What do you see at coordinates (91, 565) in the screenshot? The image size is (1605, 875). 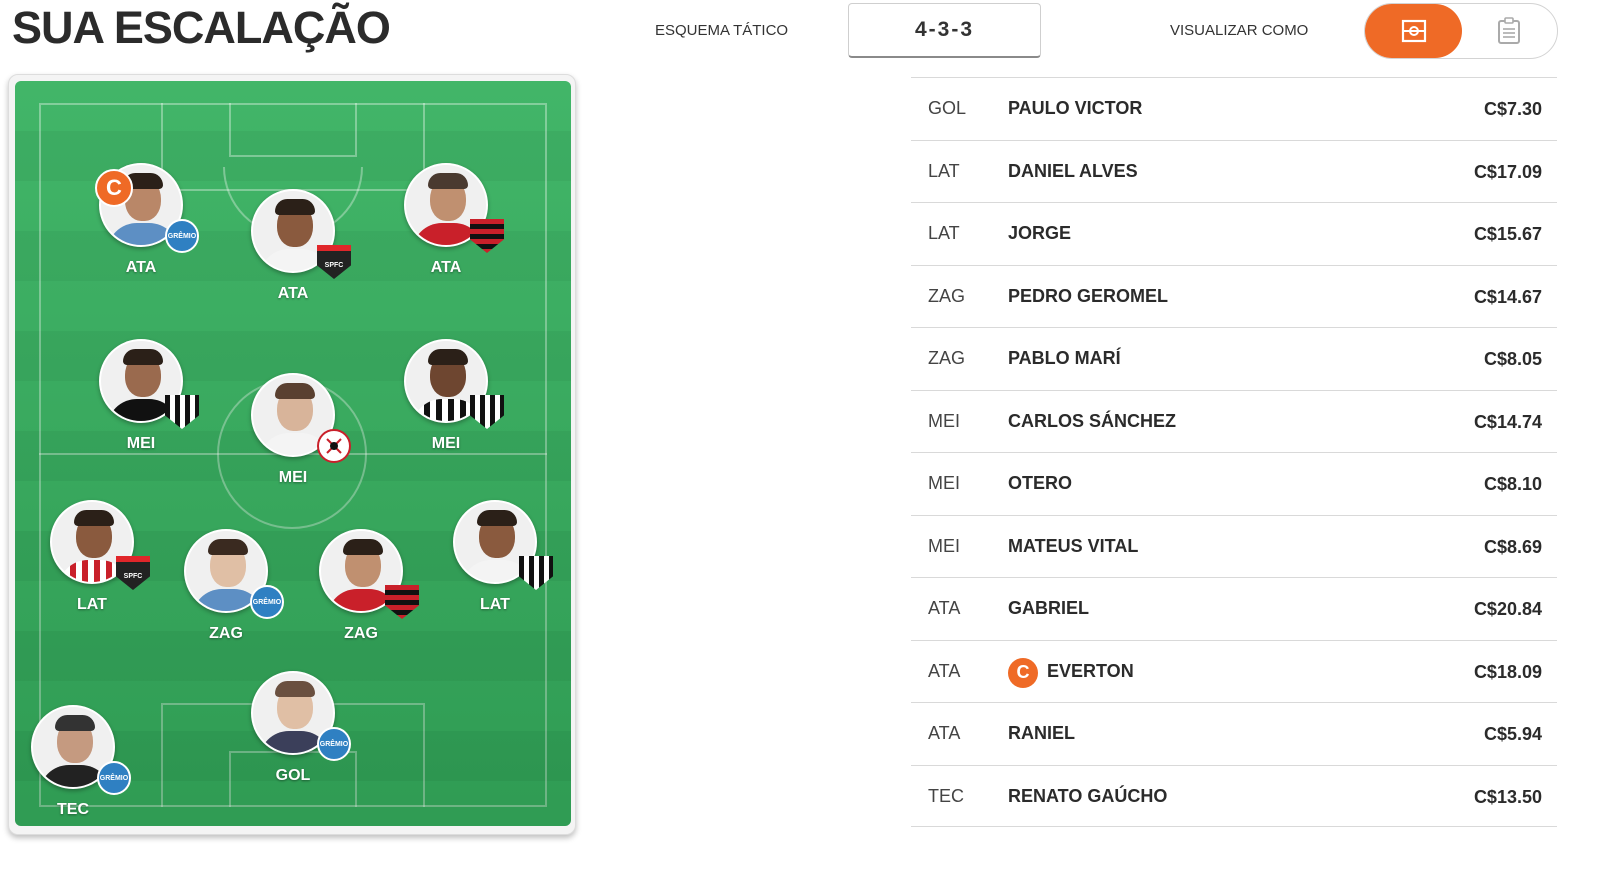 I see `player-card-lat-1: SPFC LAT` at bounding box center [91, 565].